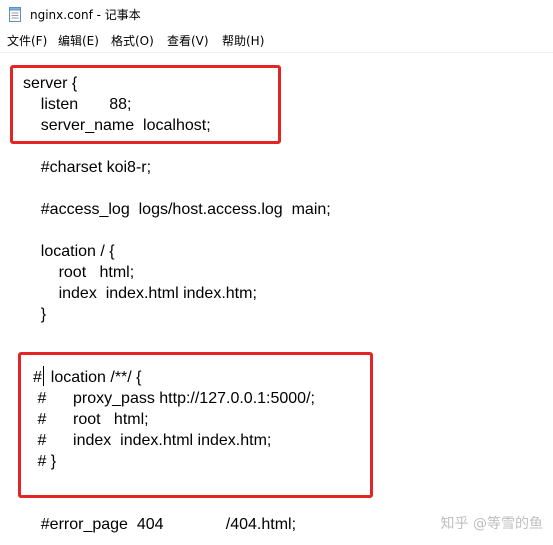 The height and width of the screenshot is (545, 553). Describe the element at coordinates (85, 15) in the screenshot. I see `window-title: nginx.conf - 记事本` at that location.